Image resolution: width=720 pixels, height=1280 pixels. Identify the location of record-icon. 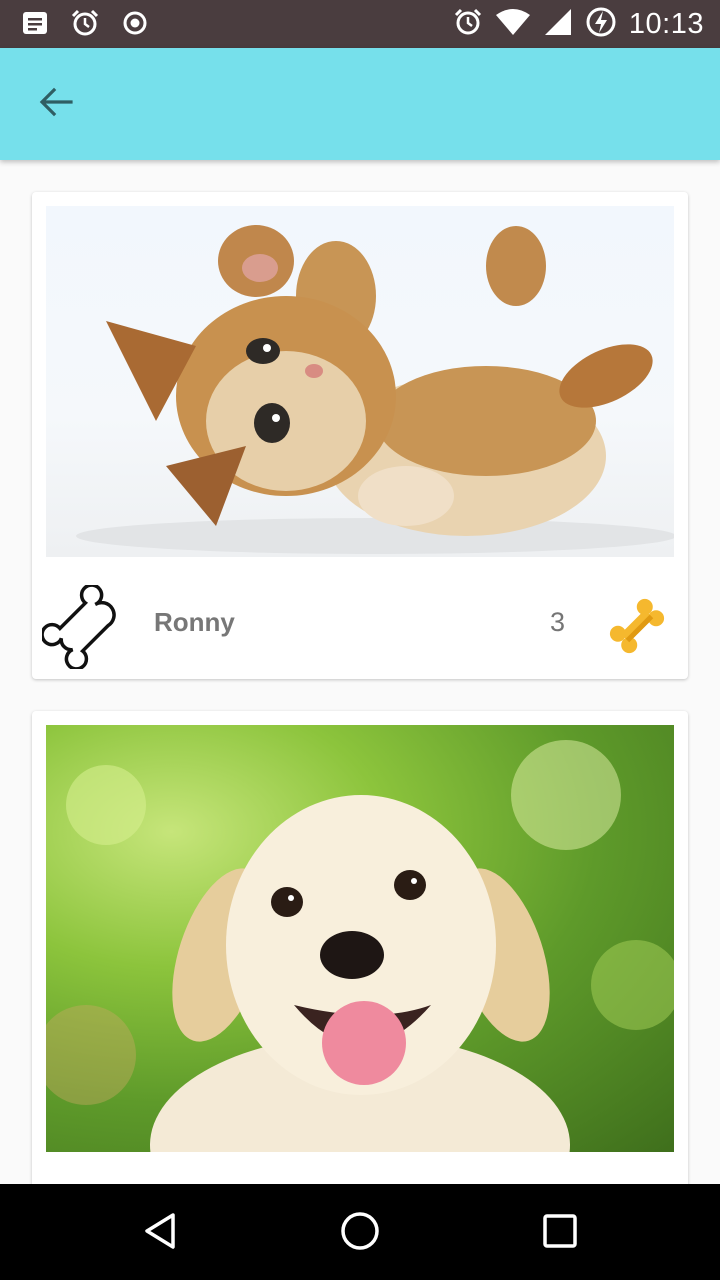
(135, 25).